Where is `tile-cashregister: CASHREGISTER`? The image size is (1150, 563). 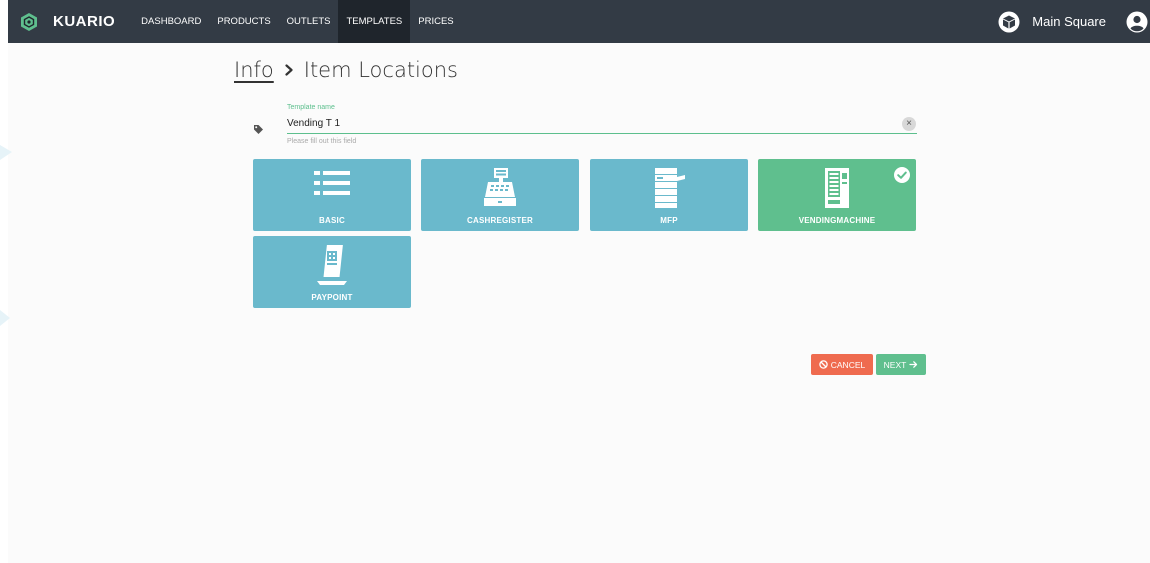
tile-cashregister: CASHREGISTER is located at coordinates (500, 195).